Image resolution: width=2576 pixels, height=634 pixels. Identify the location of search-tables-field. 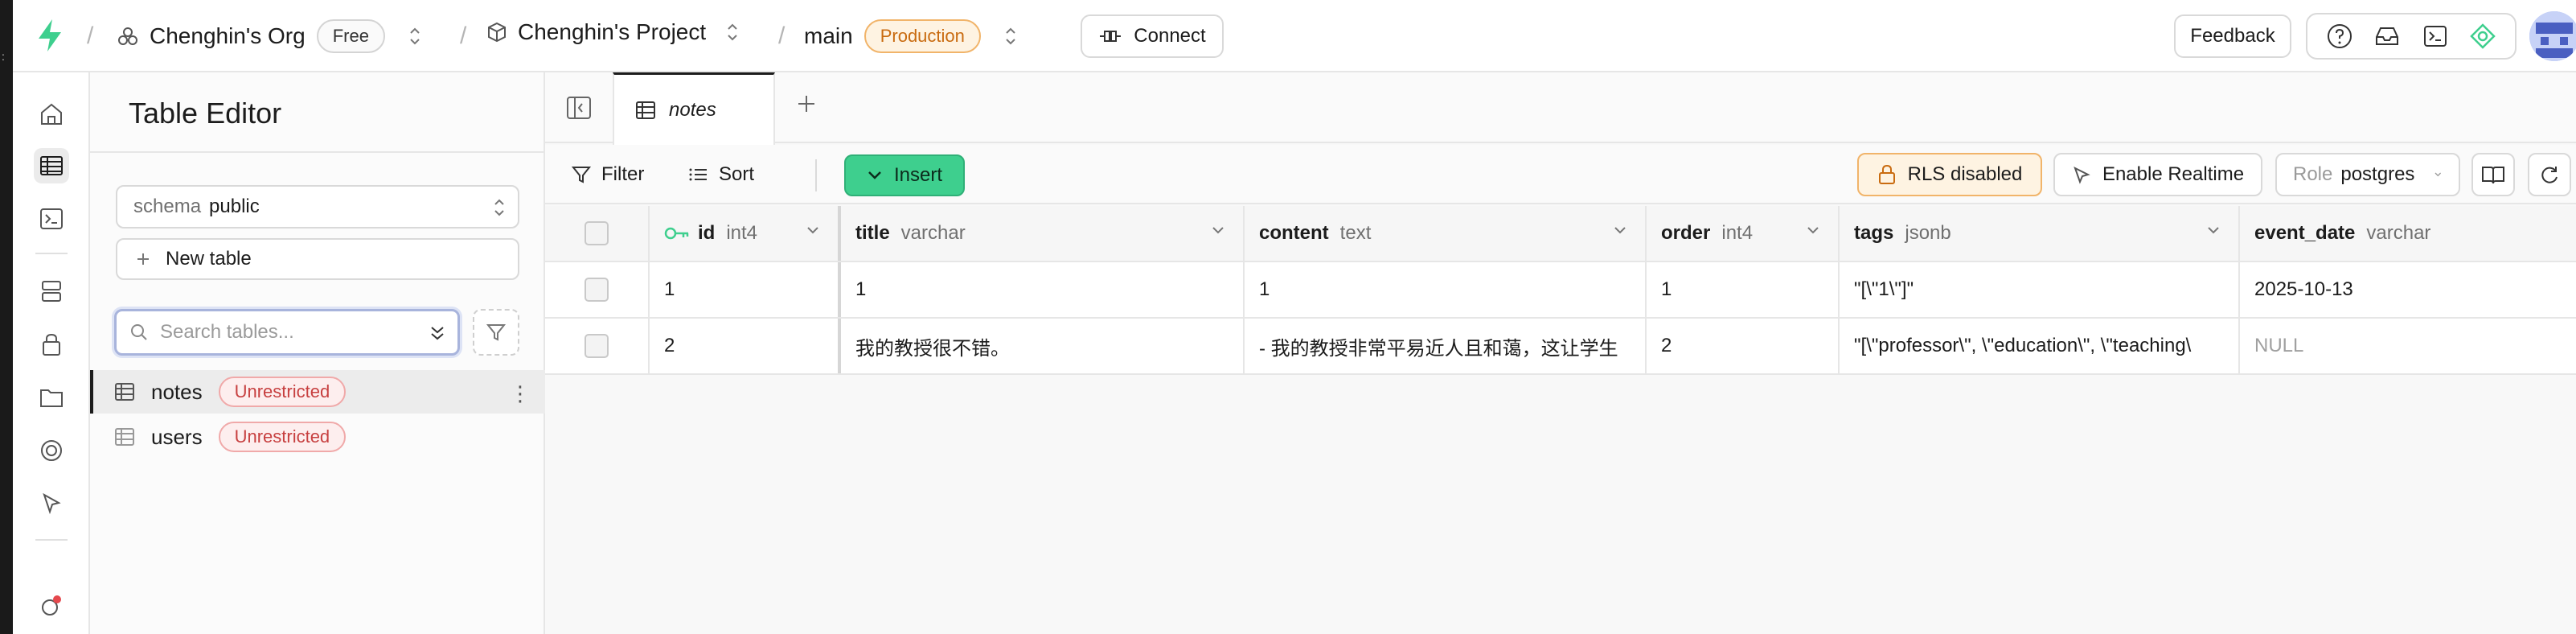
(287, 332).